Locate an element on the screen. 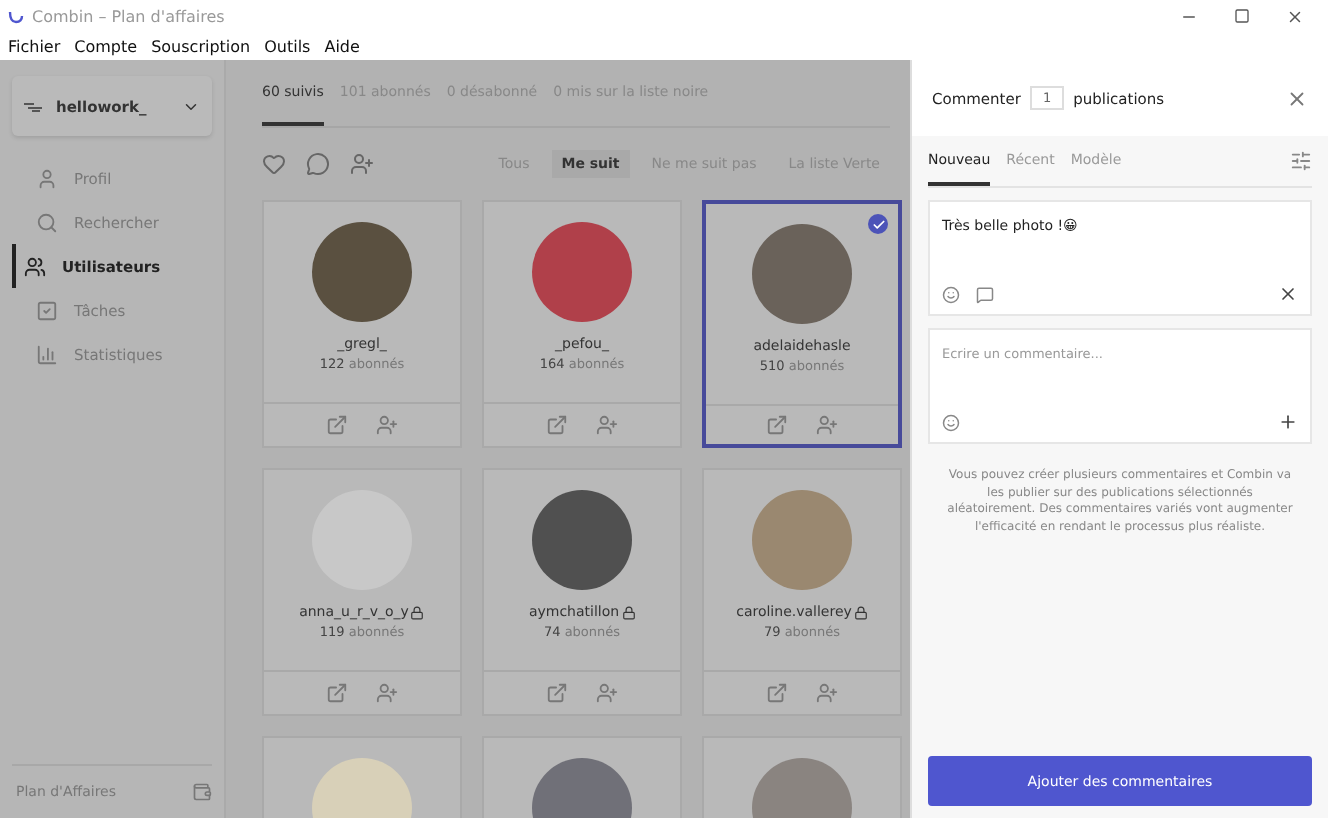  delete-icon is located at coordinates (1288, 294).